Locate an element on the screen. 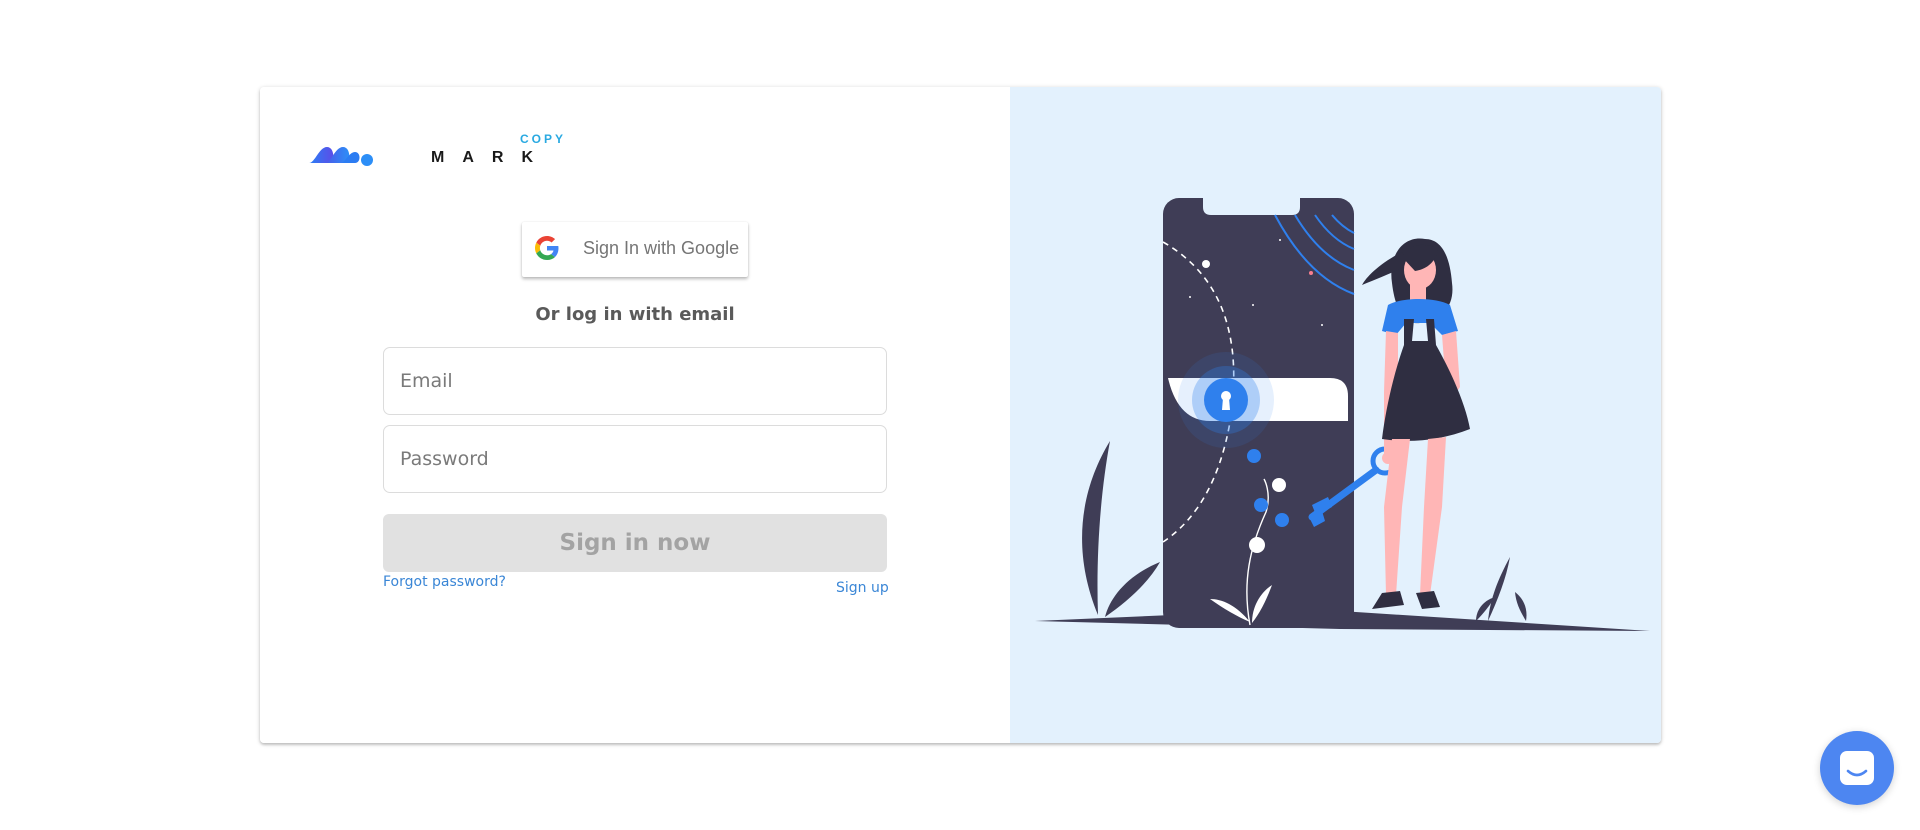 Image resolution: width=1920 pixels, height=830 pixels. chat-launcher-button is located at coordinates (1857, 768).